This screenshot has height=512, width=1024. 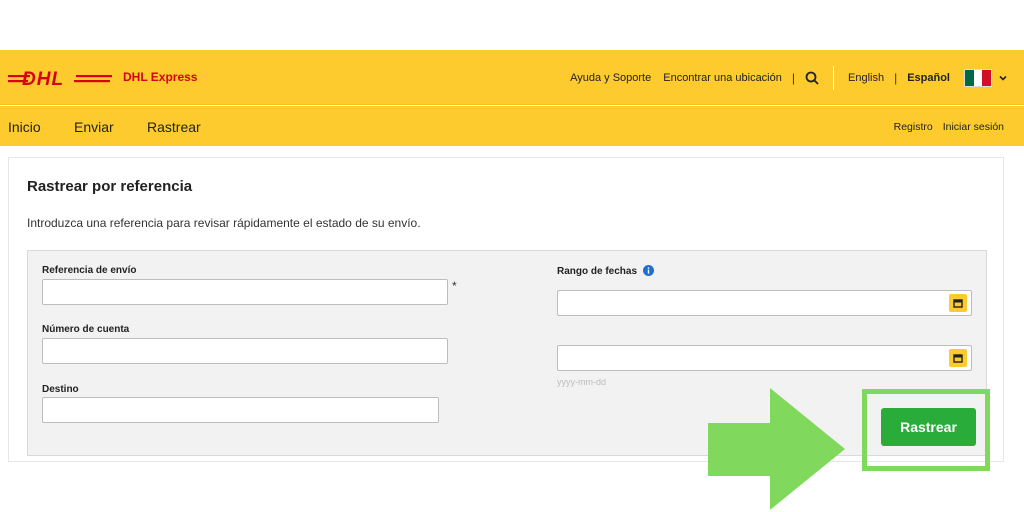 I want to click on brand-name: DHL Express, so click(x=160, y=77).